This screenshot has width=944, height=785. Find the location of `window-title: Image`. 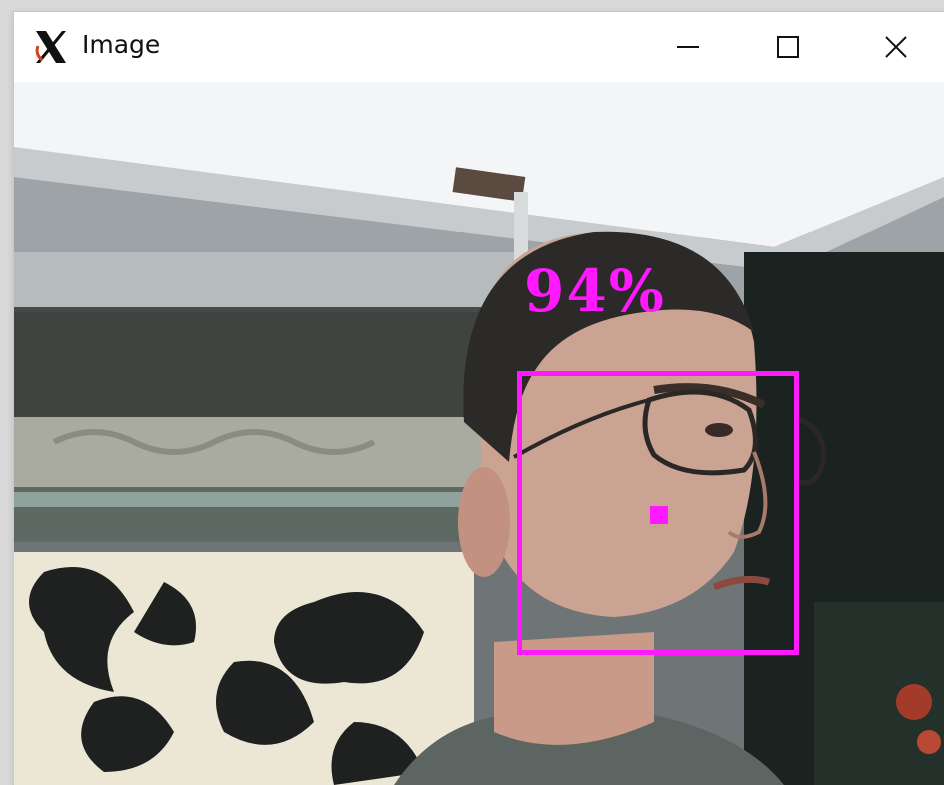

window-title: Image is located at coordinates (121, 44).